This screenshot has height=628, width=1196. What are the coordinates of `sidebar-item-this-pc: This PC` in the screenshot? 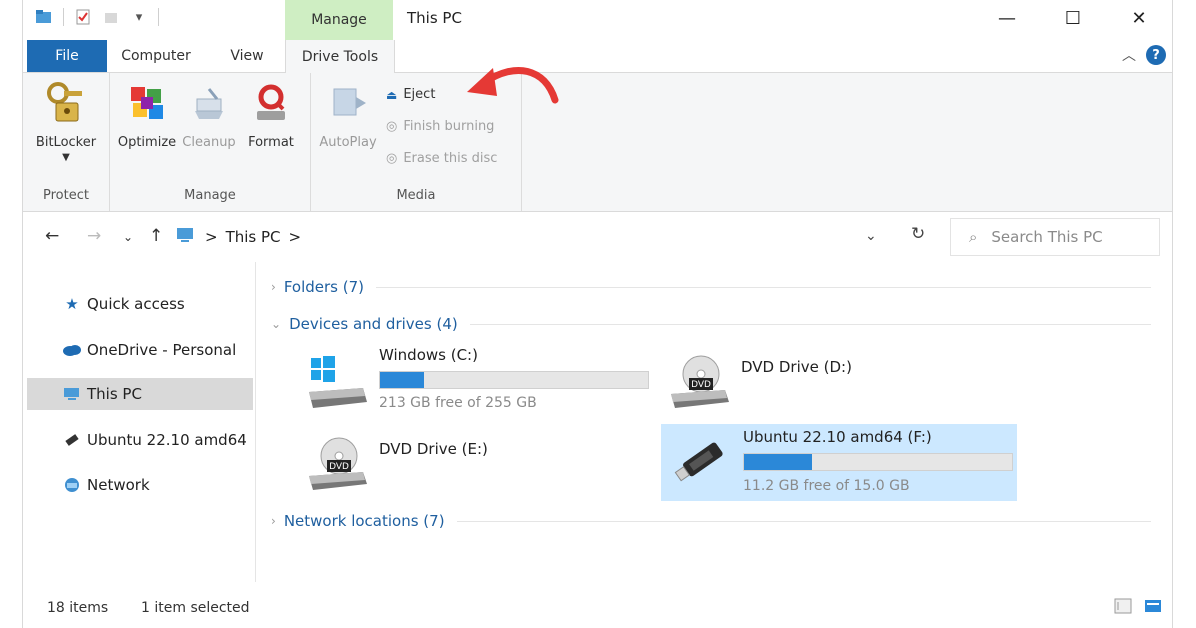 It's located at (140, 394).